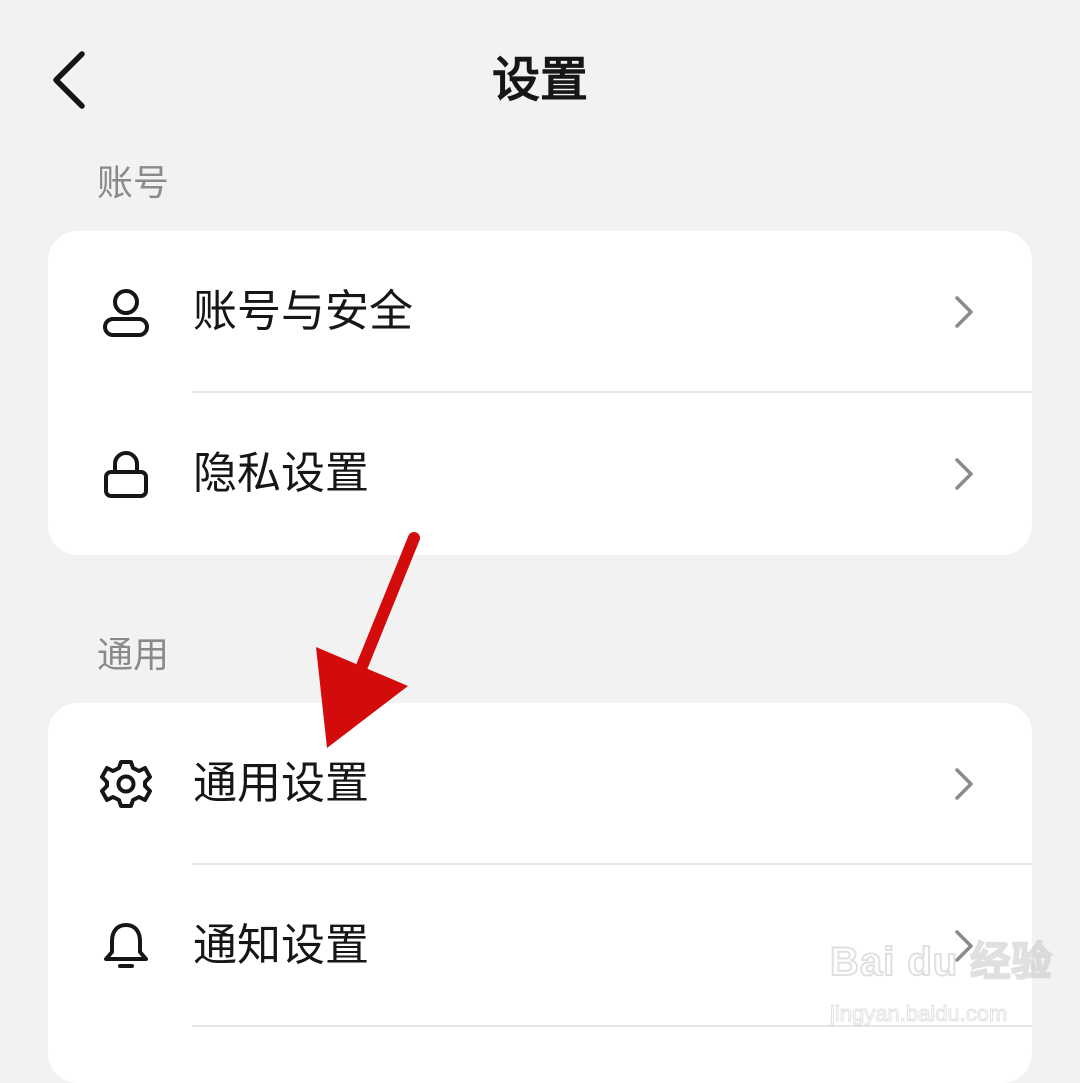 The image size is (1080, 1083). What do you see at coordinates (126, 312) in the screenshot?
I see `user-icon` at bounding box center [126, 312].